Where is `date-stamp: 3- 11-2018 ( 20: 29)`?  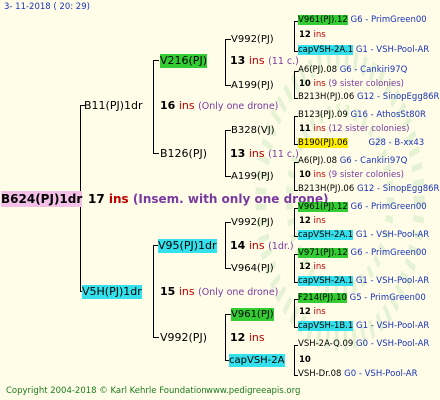
date-stamp: 3- 11-2018 ( 20: 29) is located at coordinates (47, 7).